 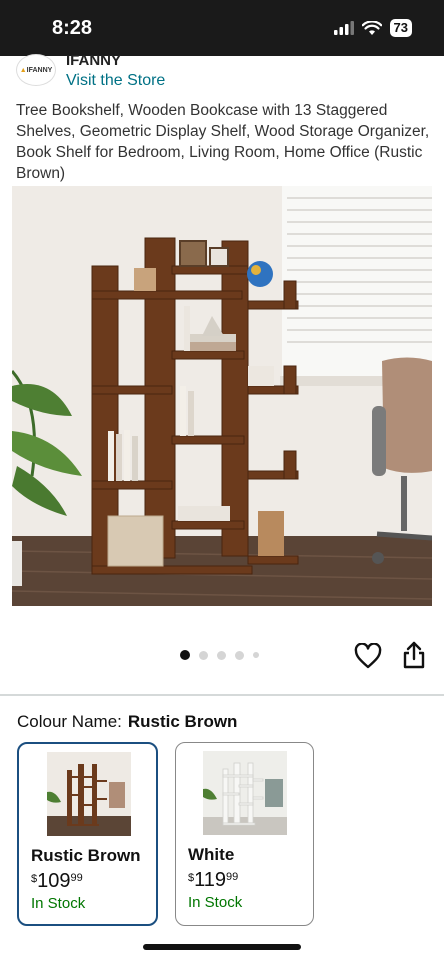 I want to click on gallery-dots, so click(x=219, y=655).